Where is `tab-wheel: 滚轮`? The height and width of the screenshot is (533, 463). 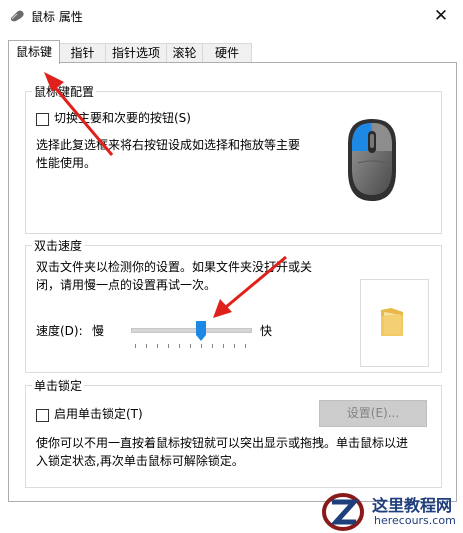
tab-wheel: 滚轮 is located at coordinates (184, 53).